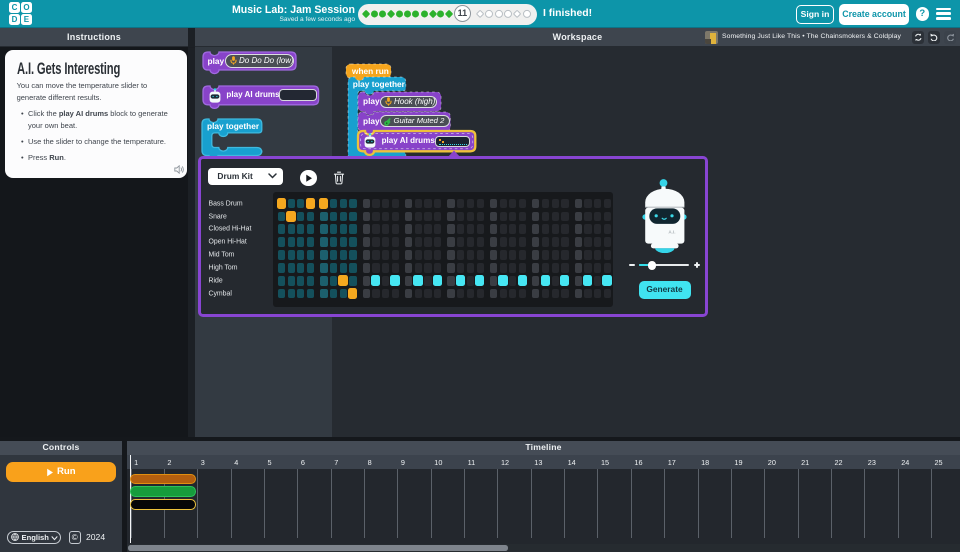 The image size is (960, 552). I want to click on svg-text: A.I., so click(671, 232).